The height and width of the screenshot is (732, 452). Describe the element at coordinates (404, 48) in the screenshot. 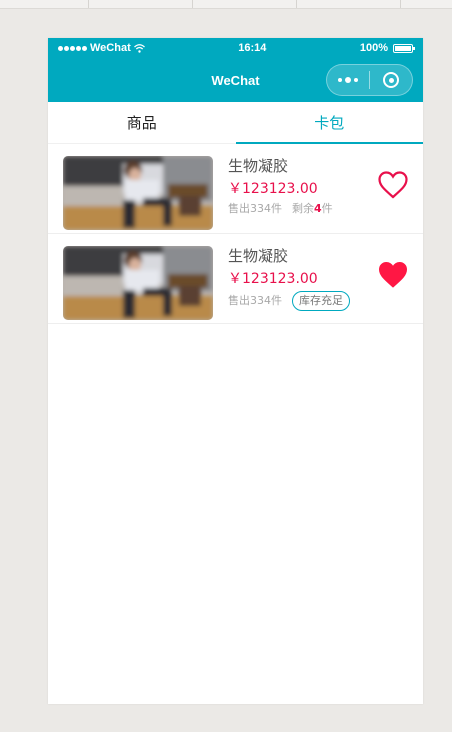

I see `battery-icon` at that location.